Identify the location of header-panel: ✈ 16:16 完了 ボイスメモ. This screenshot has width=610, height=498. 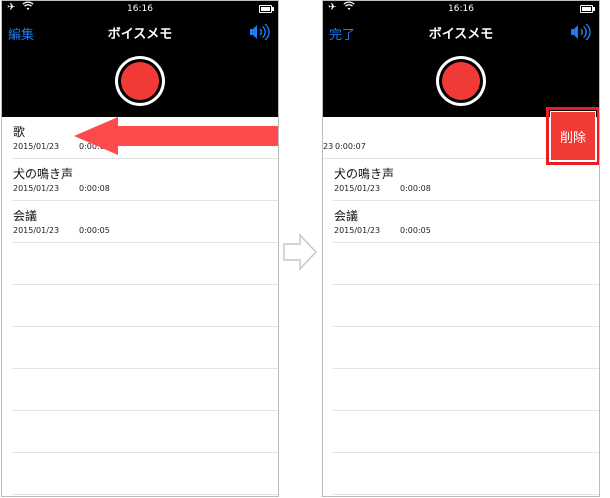
(461, 59).